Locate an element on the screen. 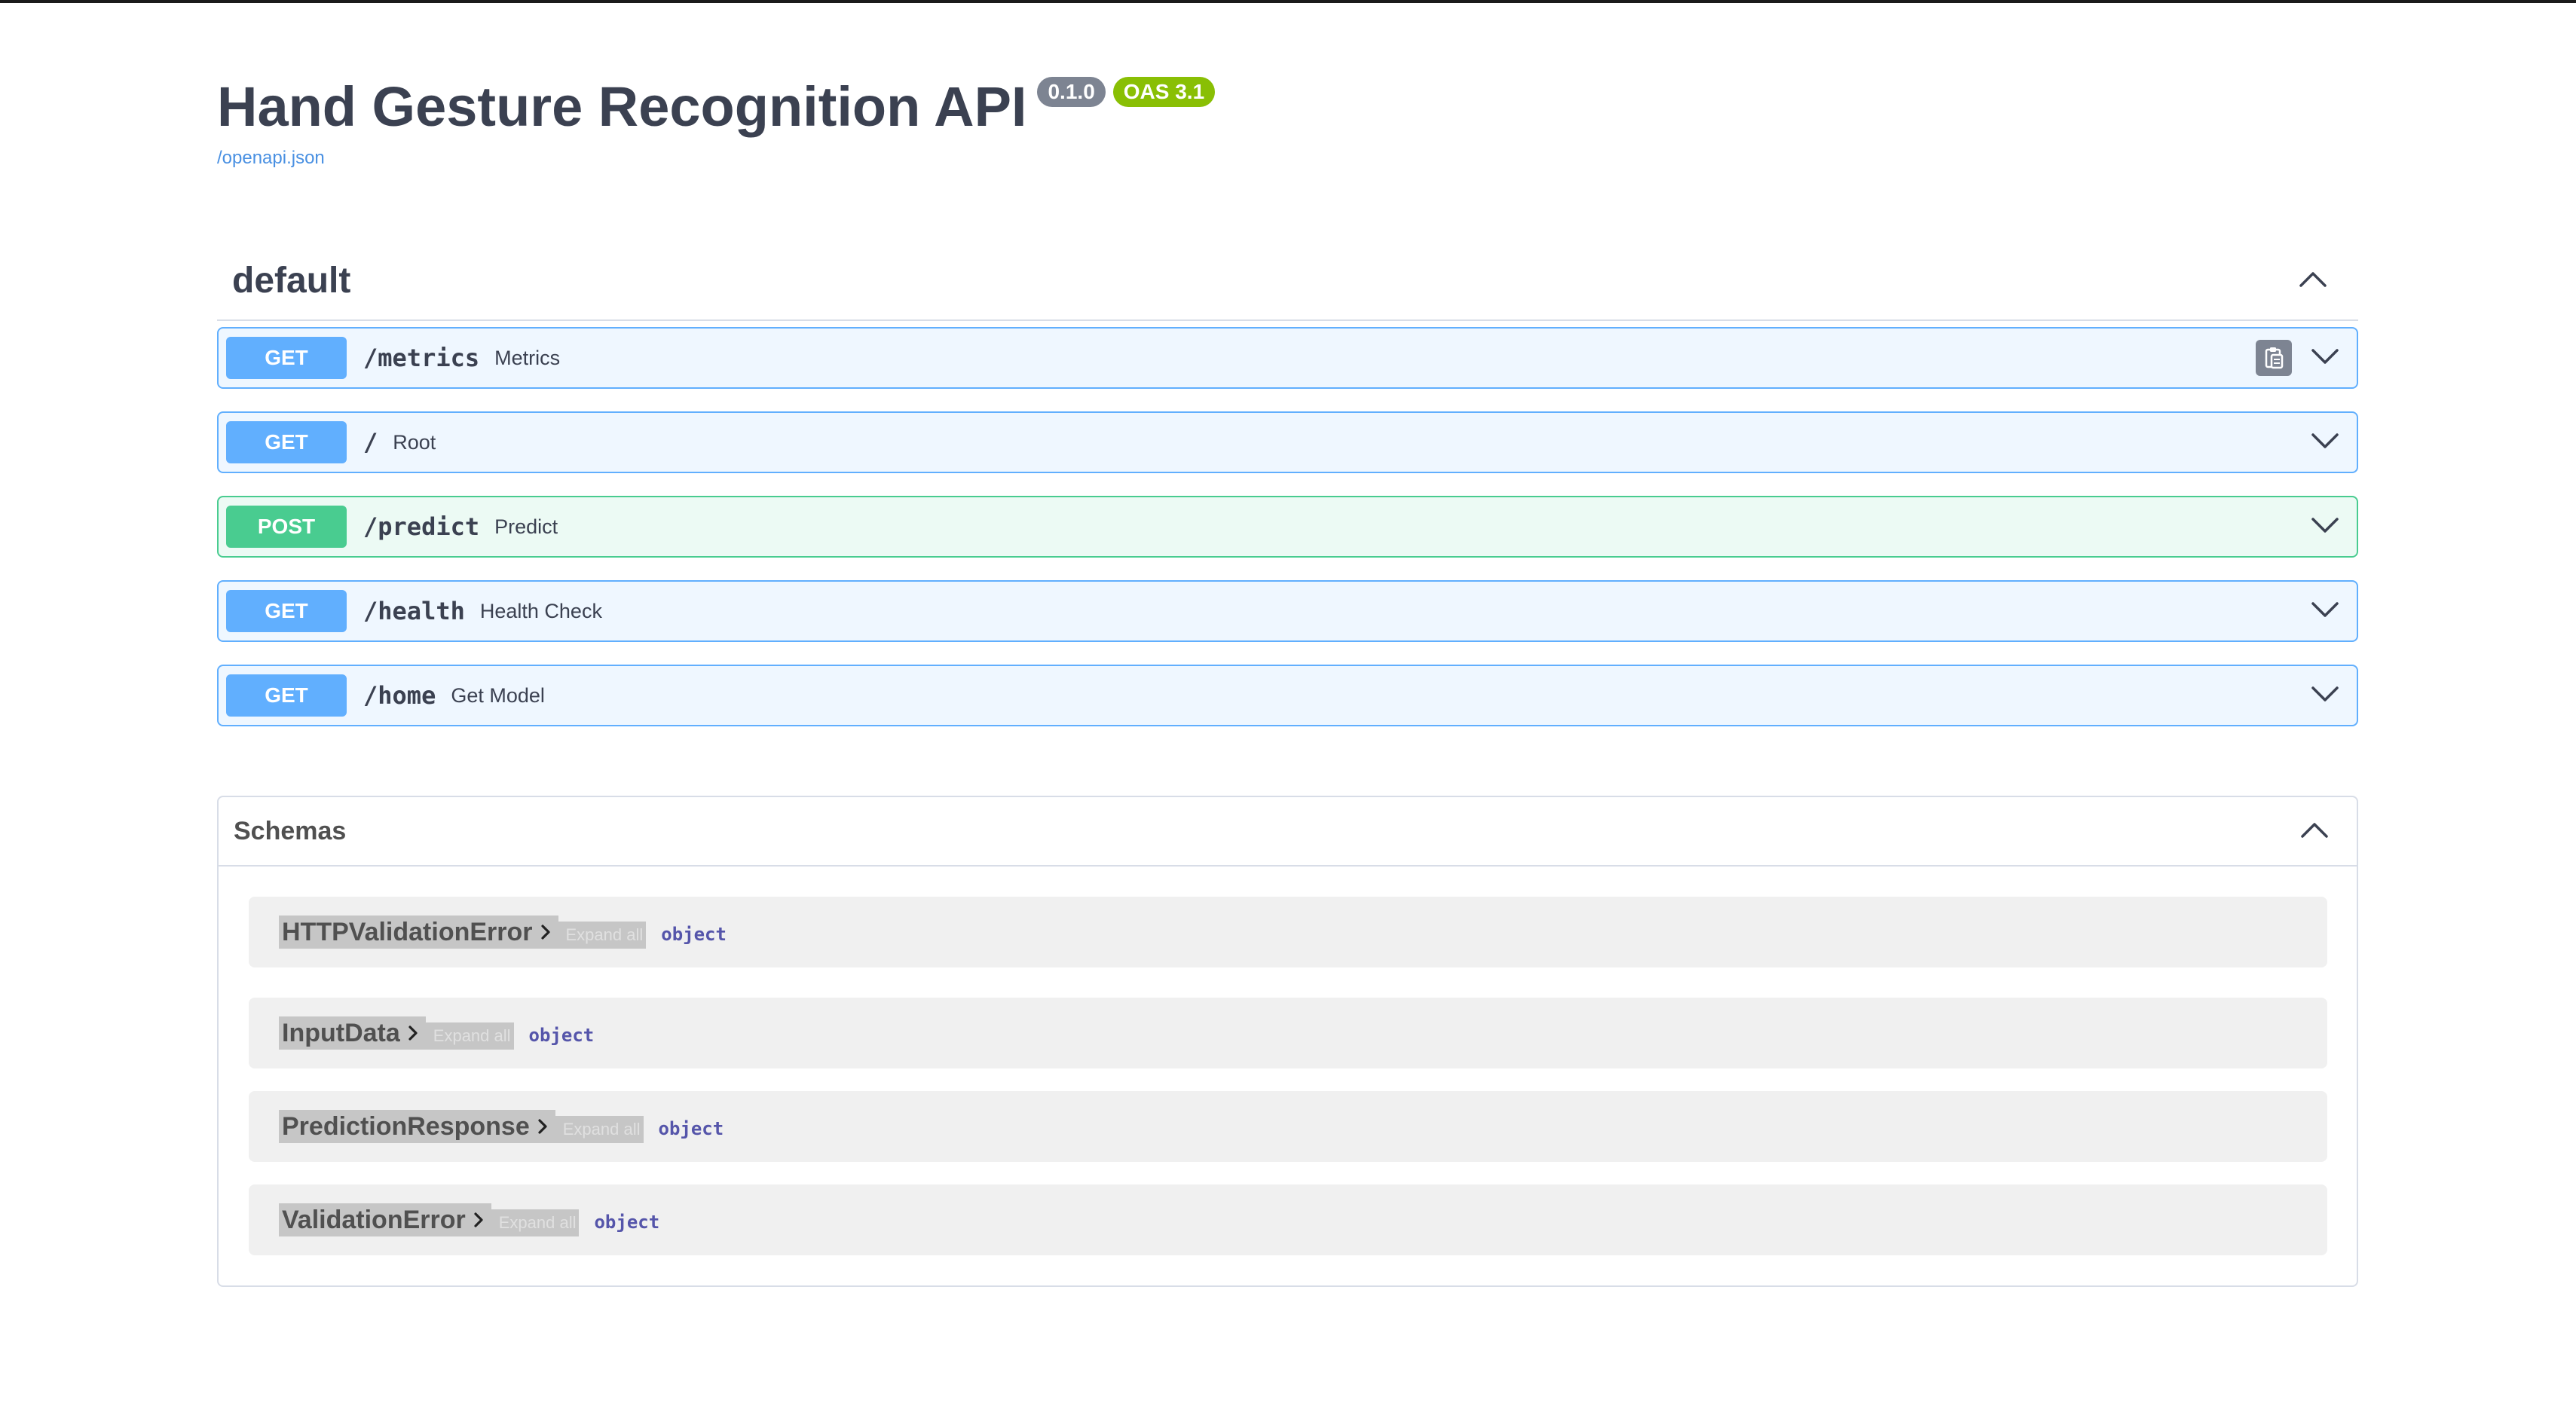 The width and height of the screenshot is (2576, 1403). api-title: Hand Gesture Recognition API is located at coordinates (622, 106).